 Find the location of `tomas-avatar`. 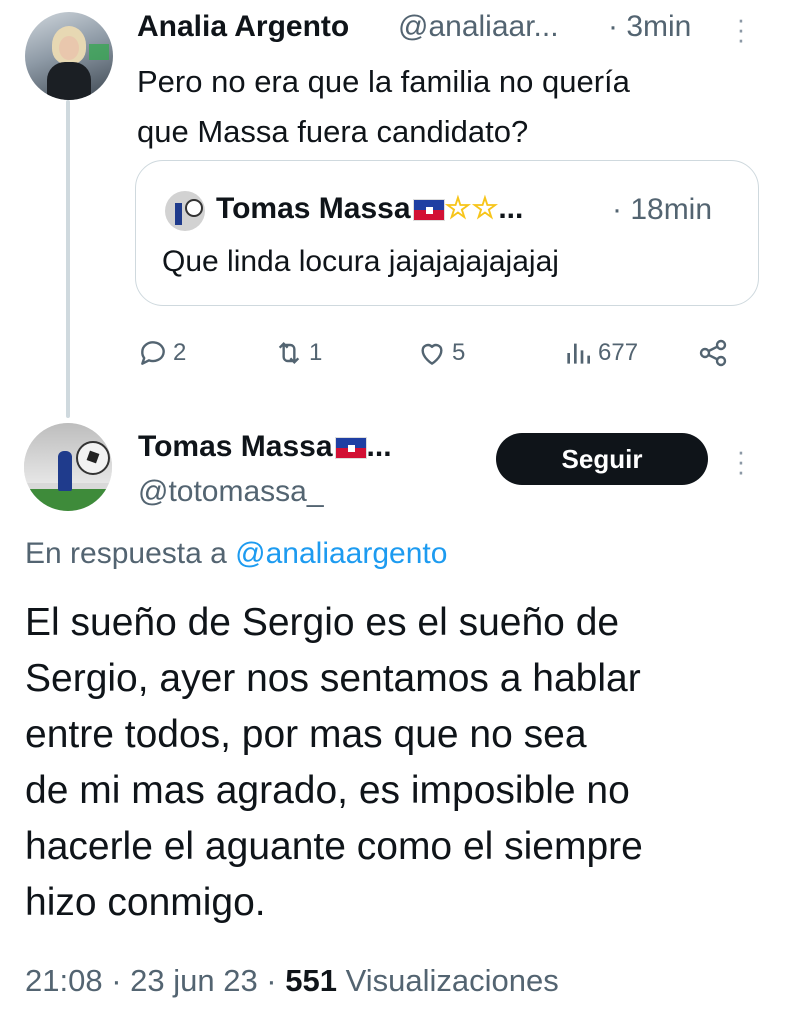

tomas-avatar is located at coordinates (68, 467).